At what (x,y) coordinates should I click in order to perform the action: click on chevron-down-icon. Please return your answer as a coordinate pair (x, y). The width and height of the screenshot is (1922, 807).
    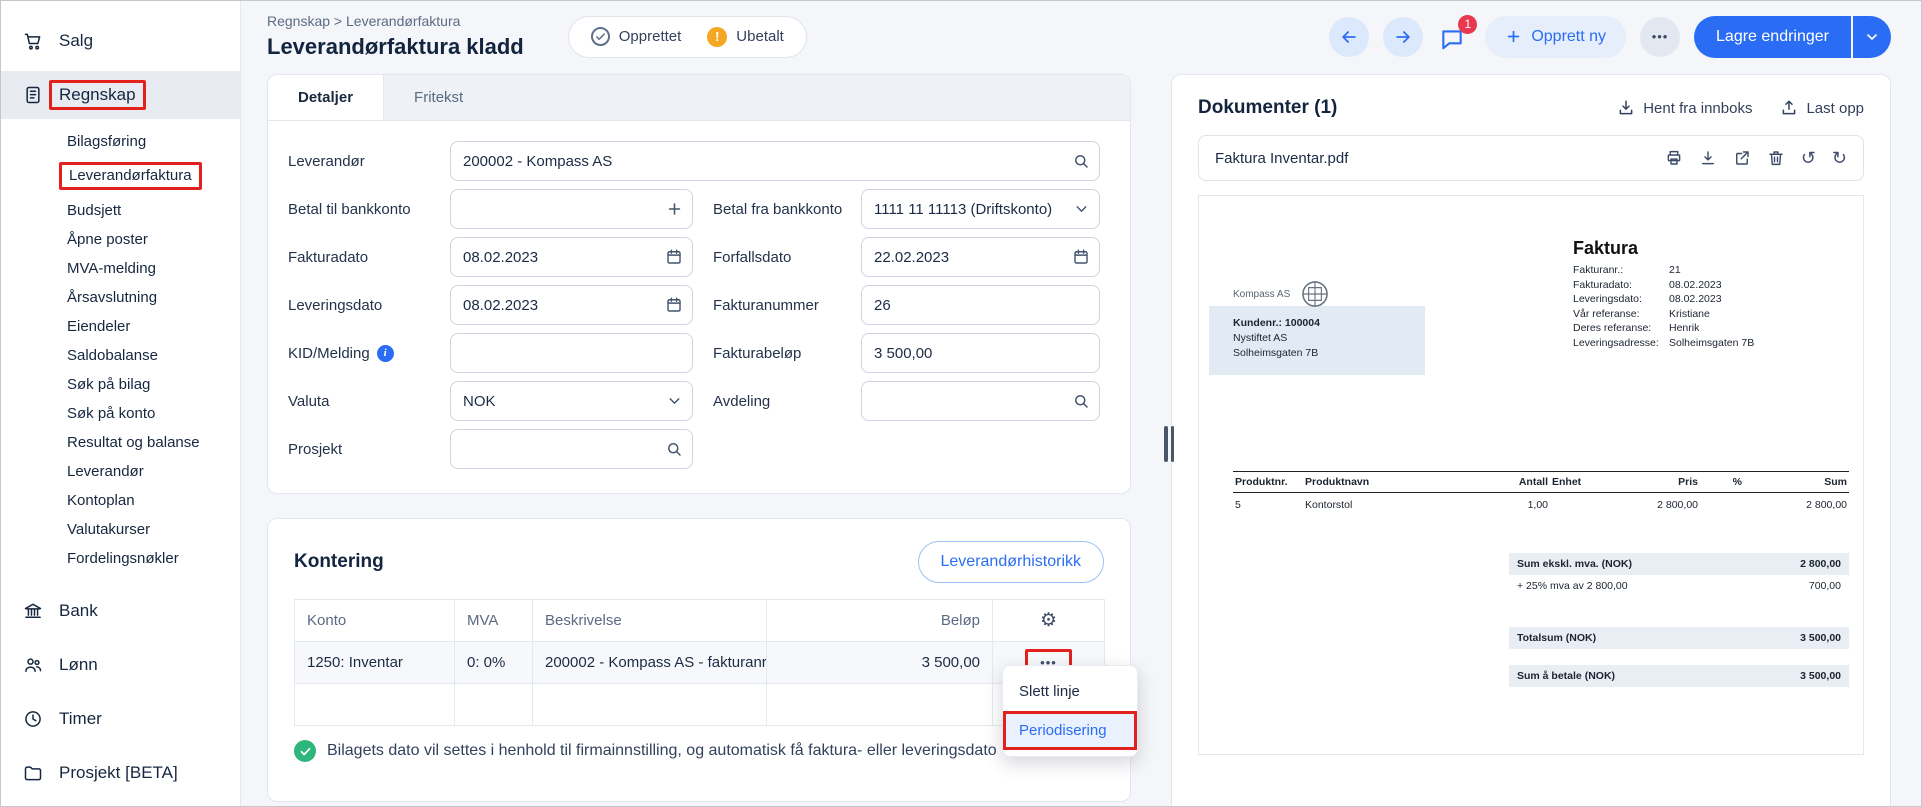
    Looking at the image, I should click on (1081, 209).